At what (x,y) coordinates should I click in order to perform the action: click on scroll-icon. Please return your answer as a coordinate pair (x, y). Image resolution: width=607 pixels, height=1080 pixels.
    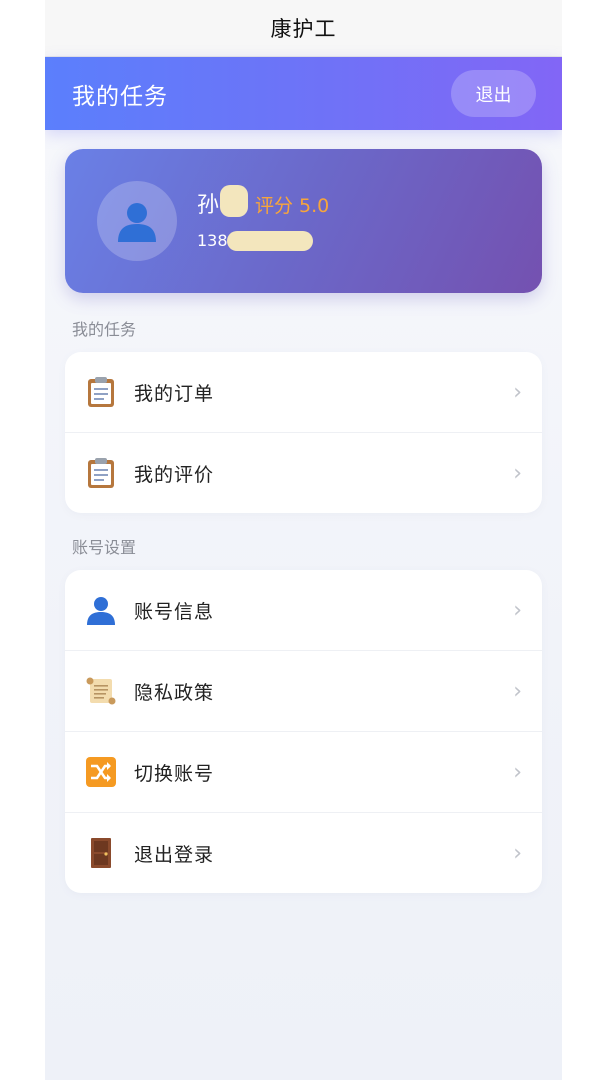
    Looking at the image, I should click on (101, 691).